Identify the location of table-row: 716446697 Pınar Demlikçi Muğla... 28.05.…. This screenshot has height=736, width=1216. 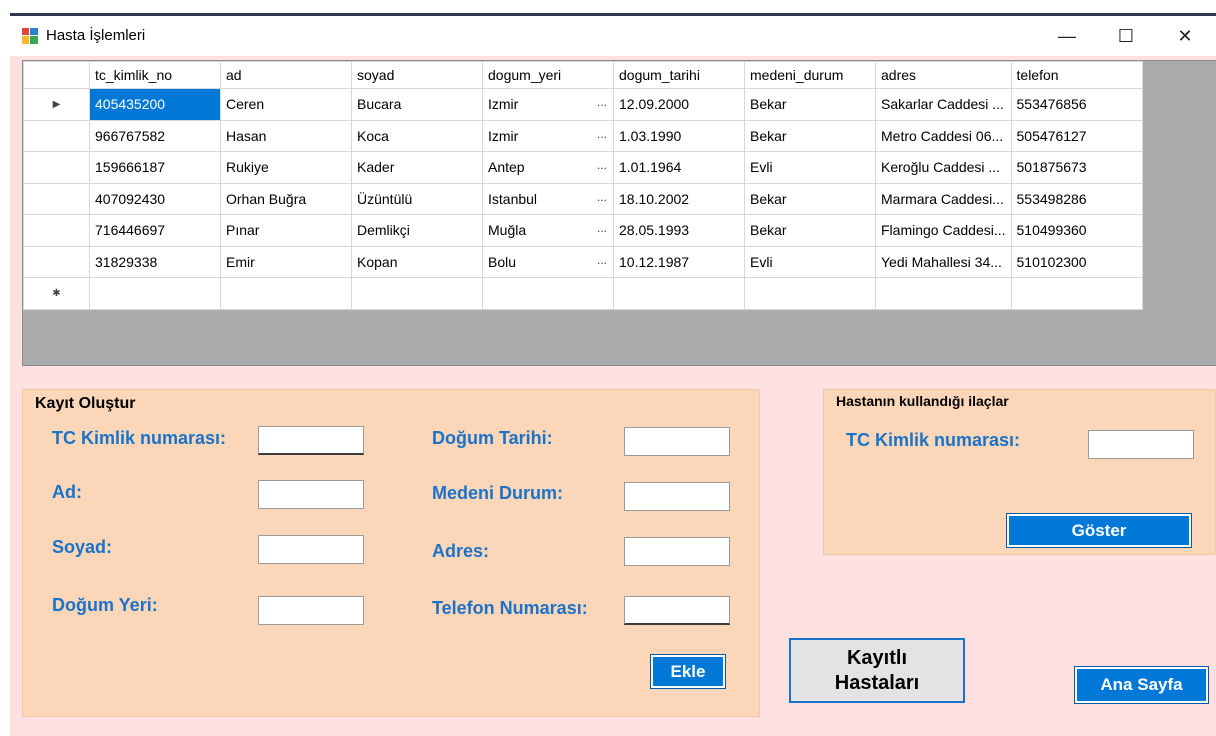
(583, 230).